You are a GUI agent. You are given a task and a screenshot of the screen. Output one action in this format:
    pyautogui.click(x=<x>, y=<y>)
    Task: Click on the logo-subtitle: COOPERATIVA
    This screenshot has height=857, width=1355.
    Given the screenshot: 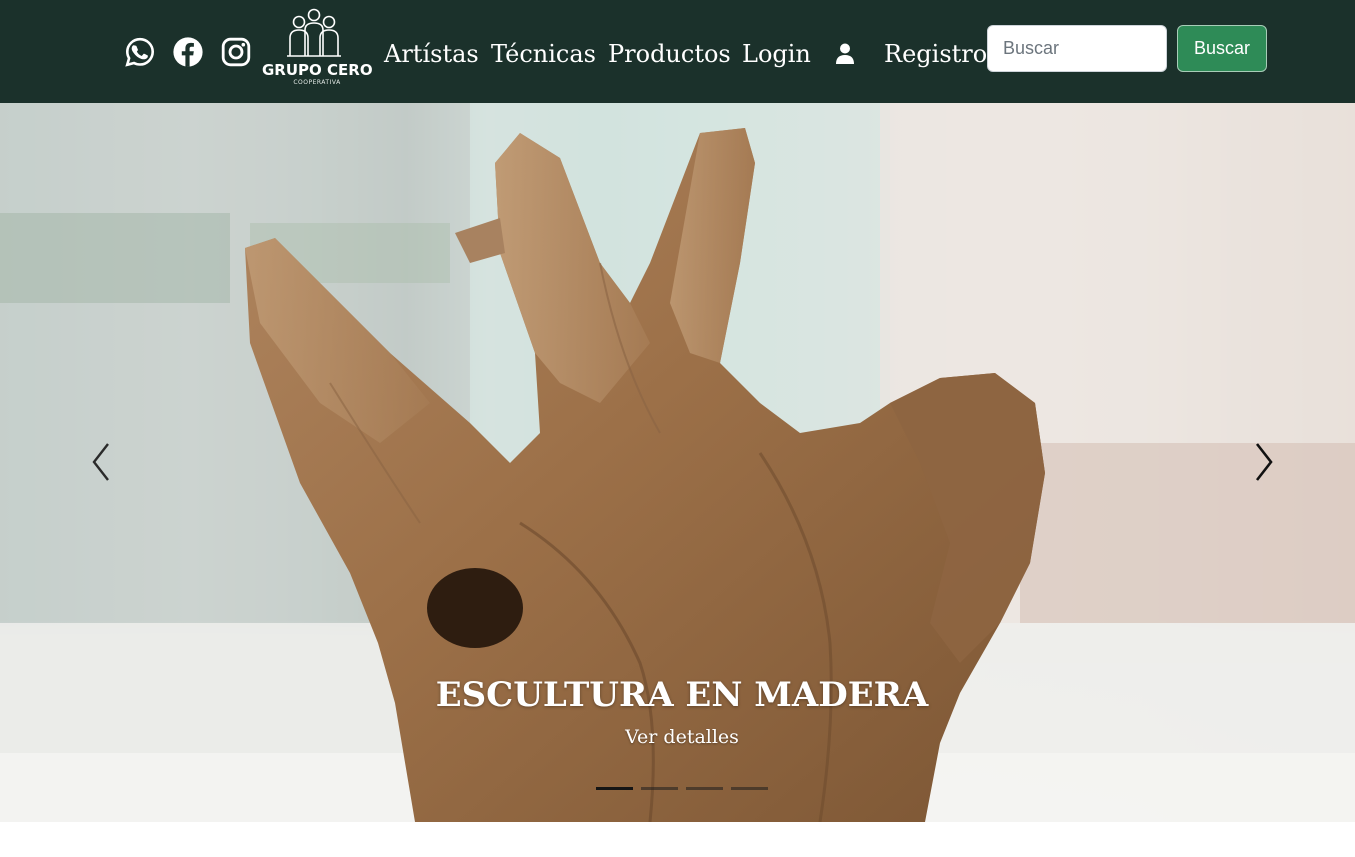 What is the action you would take?
    pyautogui.click(x=317, y=82)
    